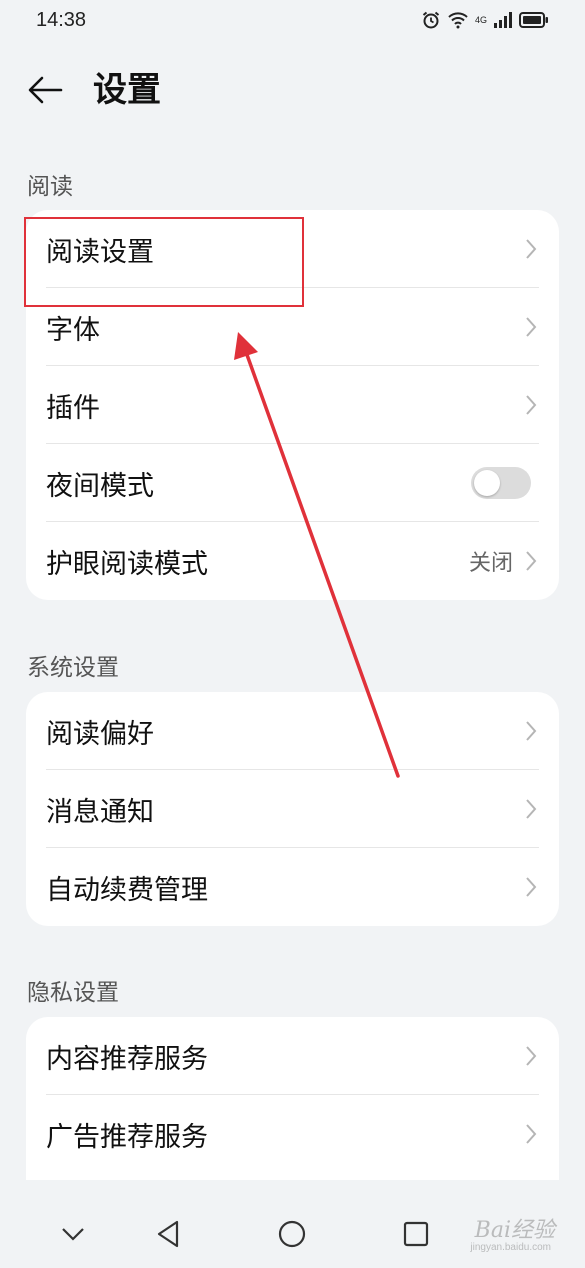 This screenshot has width=585, height=1268. What do you see at coordinates (127, 890) in the screenshot?
I see `row-label: 自动续费管理` at bounding box center [127, 890].